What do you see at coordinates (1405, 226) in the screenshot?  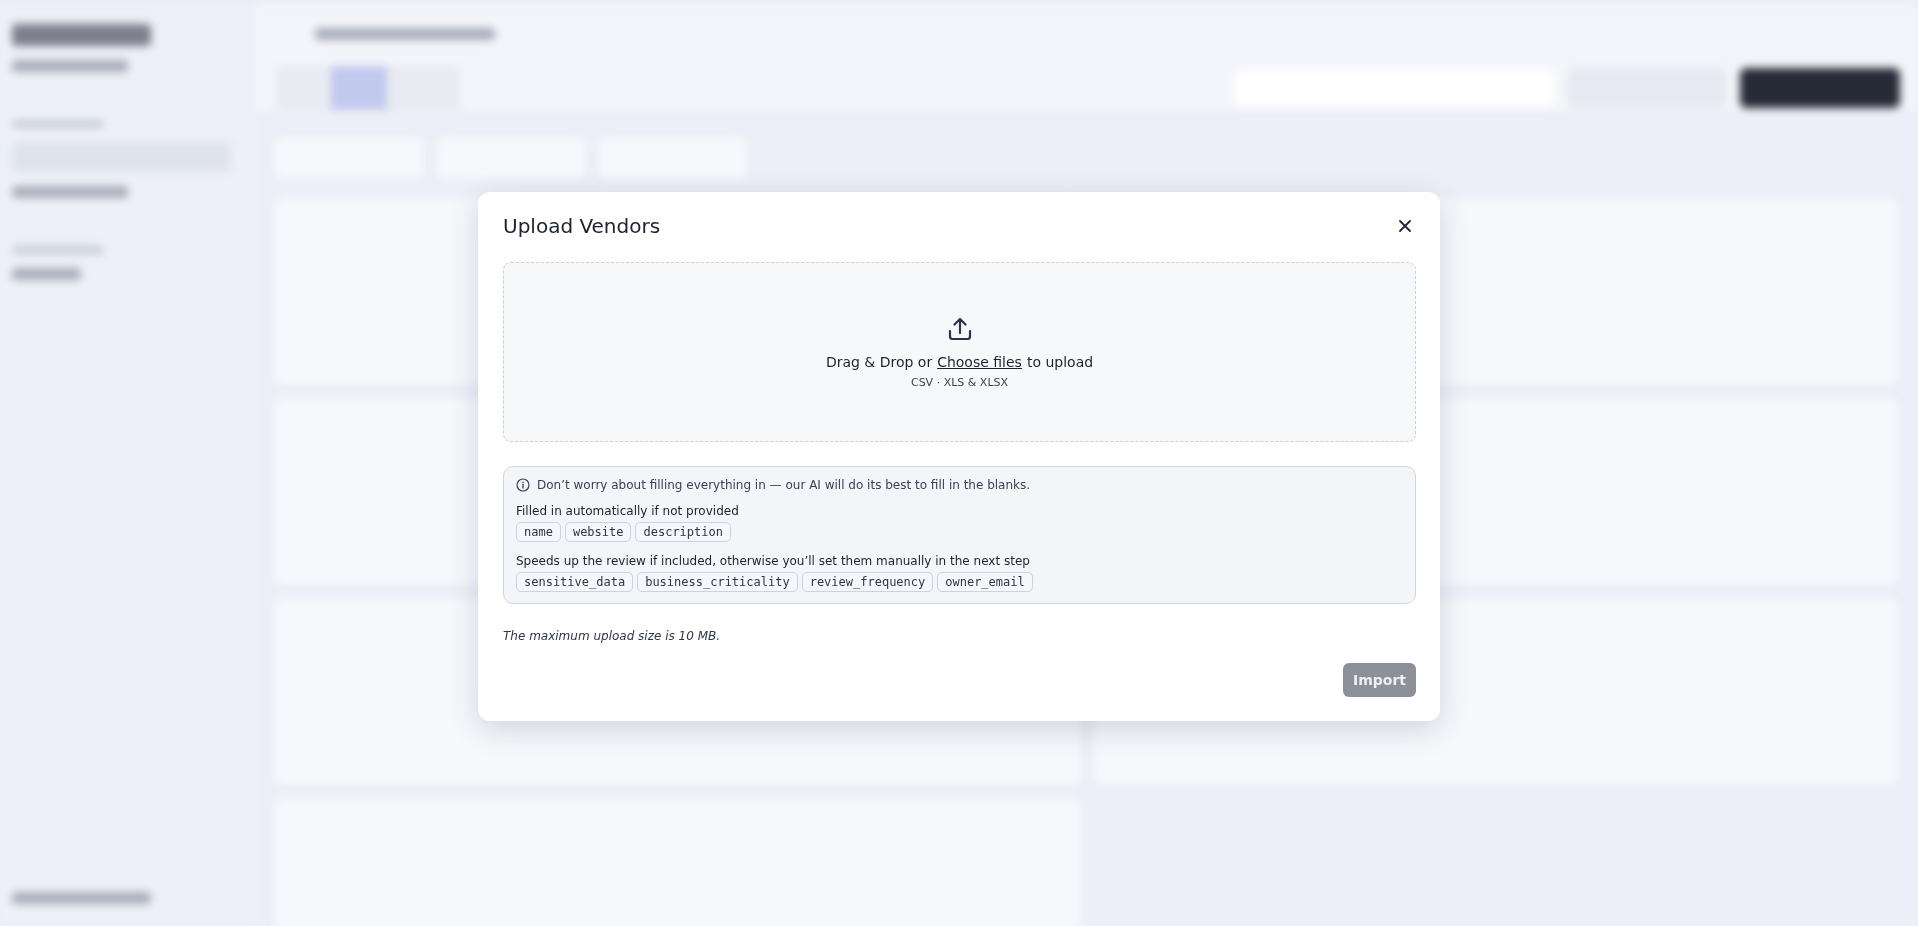 I see `close-icon` at bounding box center [1405, 226].